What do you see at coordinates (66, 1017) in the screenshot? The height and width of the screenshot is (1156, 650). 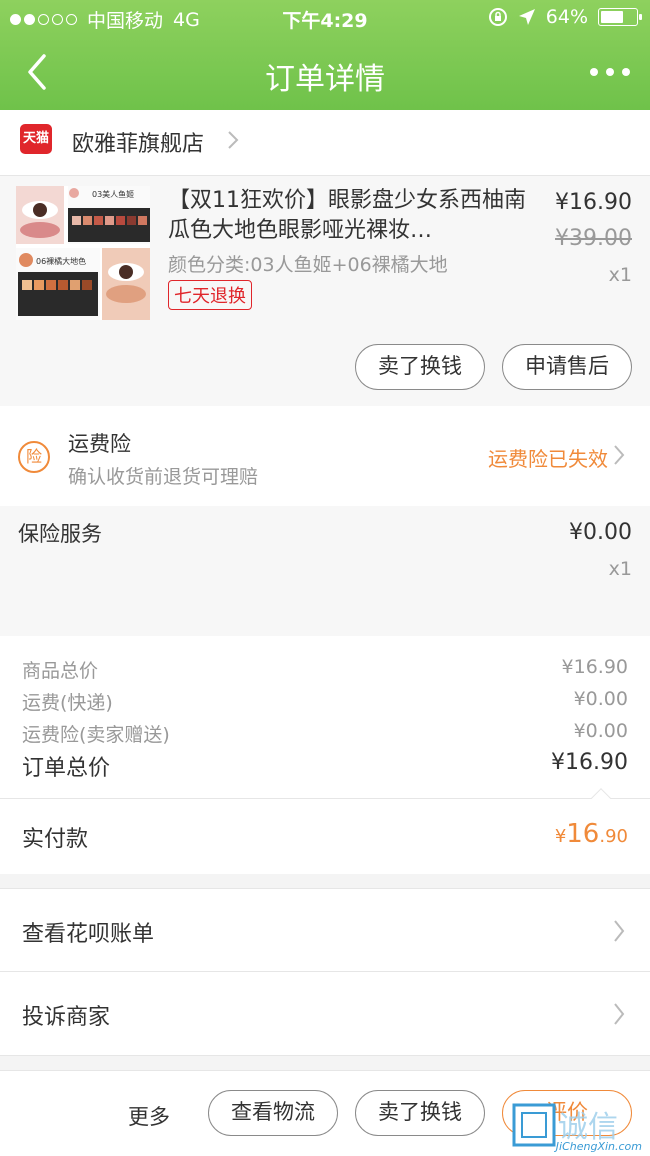 I see `complain-seller-label: 投诉商家` at bounding box center [66, 1017].